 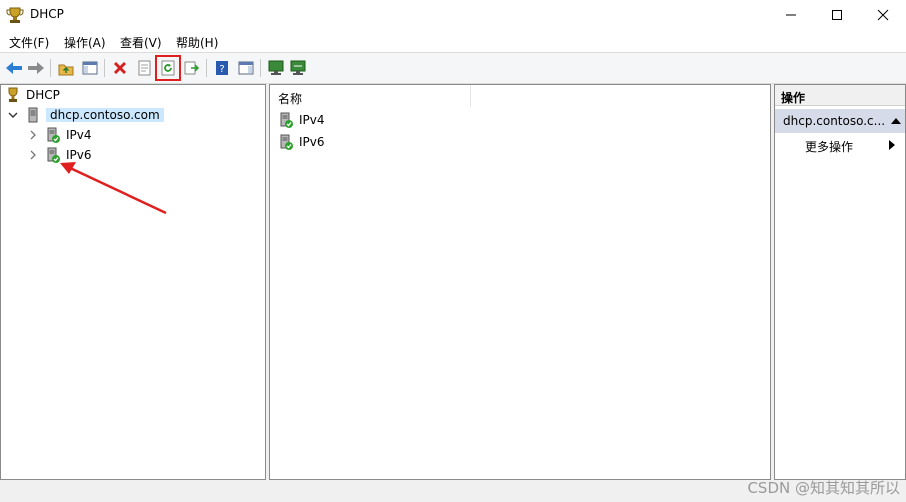 I want to click on list-item-ipv6: IPv6, so click(x=301, y=142).